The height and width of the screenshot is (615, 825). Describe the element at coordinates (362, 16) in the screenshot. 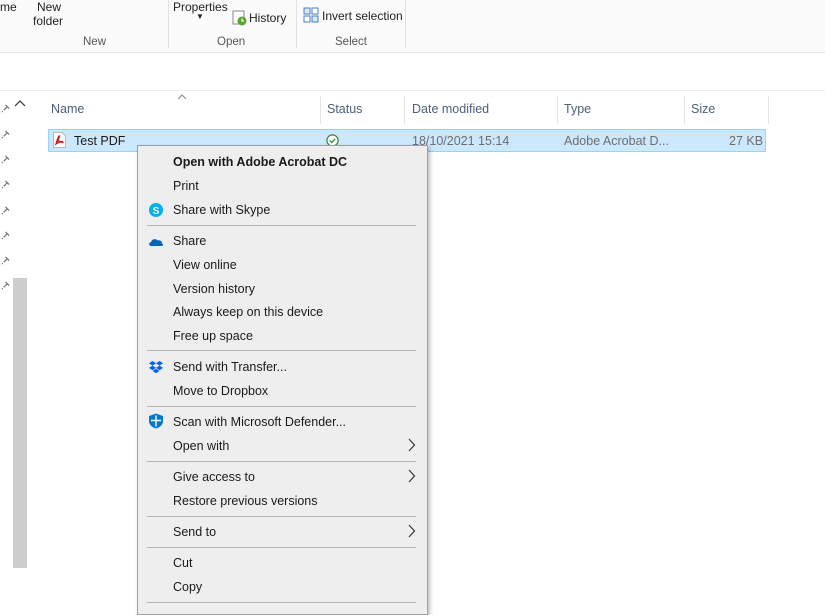

I see `invert-selection-button: Invert selection` at that location.